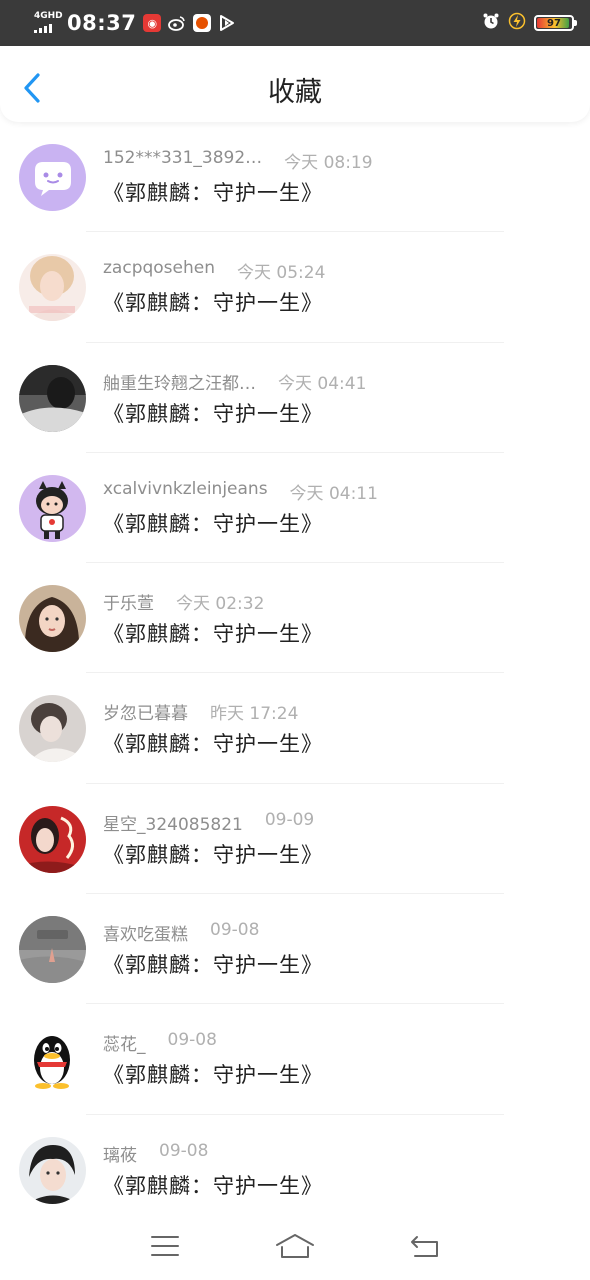  Describe the element at coordinates (48, 16) in the screenshot. I see `network-type: 4GHD` at that location.